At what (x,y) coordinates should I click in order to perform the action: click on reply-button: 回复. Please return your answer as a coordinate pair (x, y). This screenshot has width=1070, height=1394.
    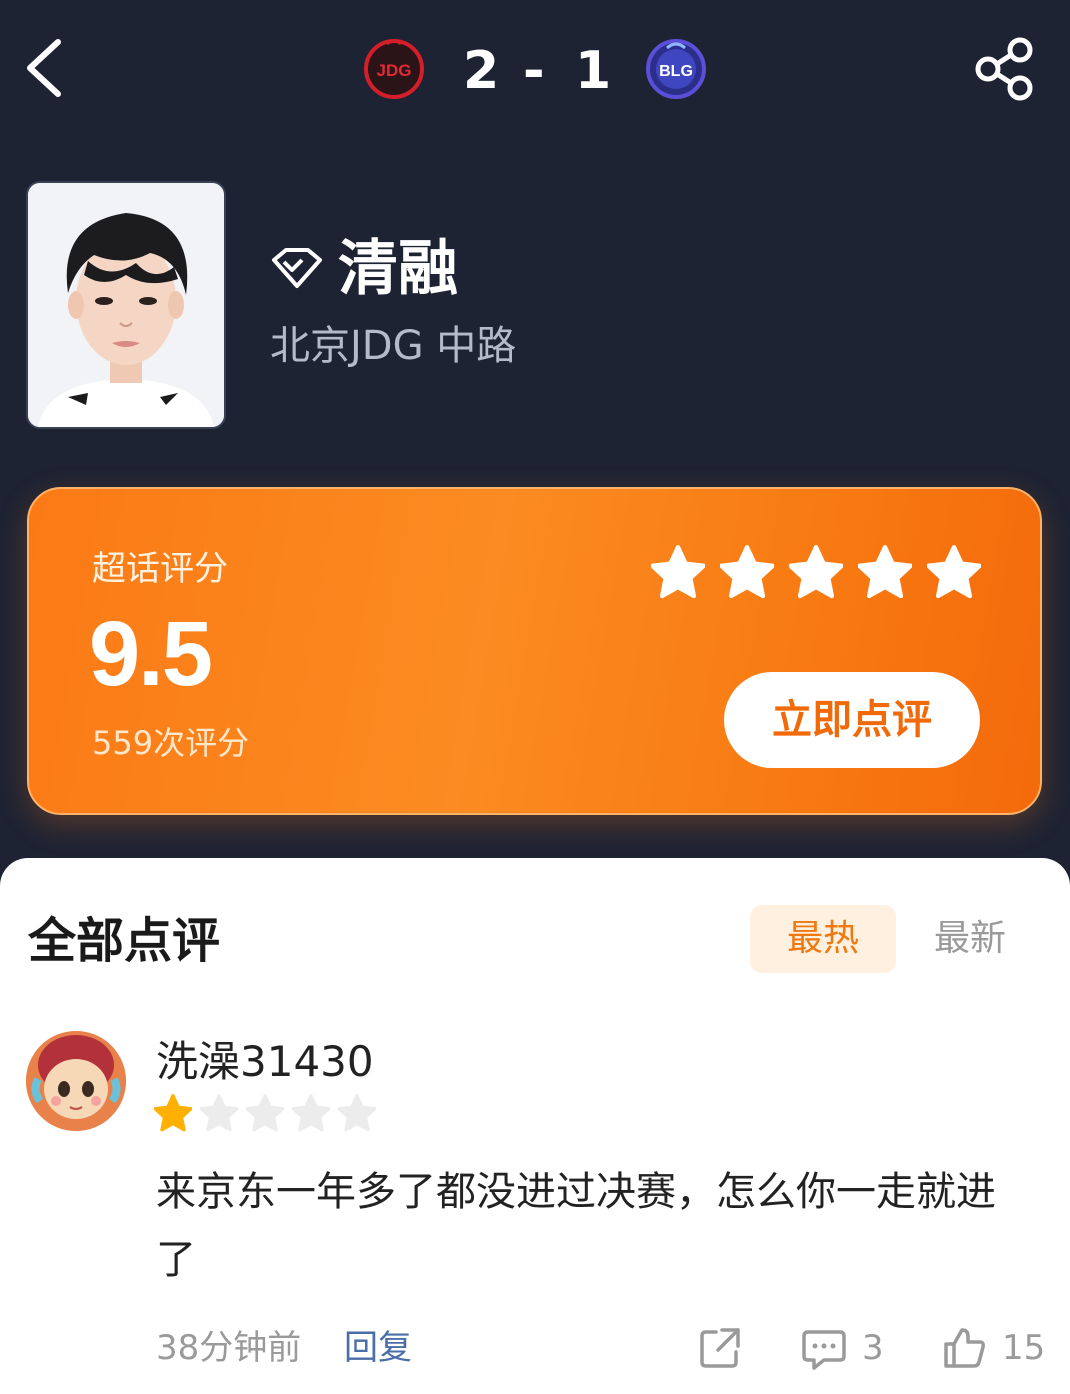
    Looking at the image, I should click on (378, 1348).